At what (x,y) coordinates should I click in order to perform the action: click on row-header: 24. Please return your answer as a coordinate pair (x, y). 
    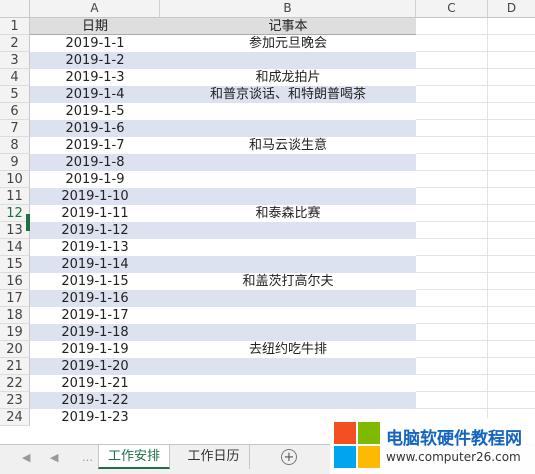
    Looking at the image, I should click on (15, 417).